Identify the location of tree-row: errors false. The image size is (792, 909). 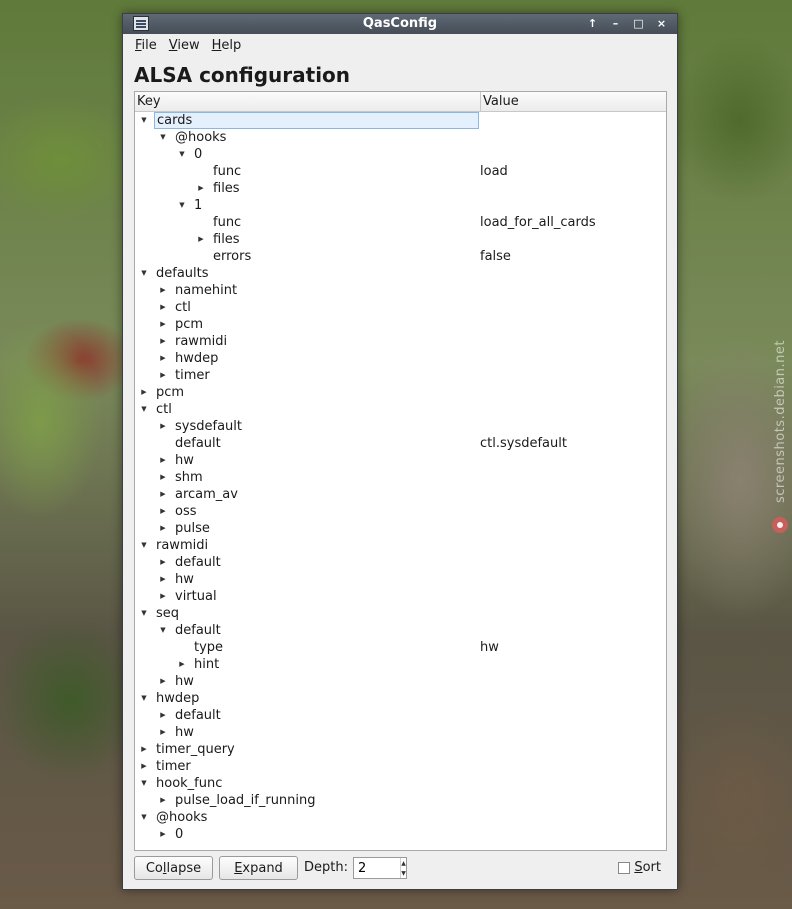
(400, 256).